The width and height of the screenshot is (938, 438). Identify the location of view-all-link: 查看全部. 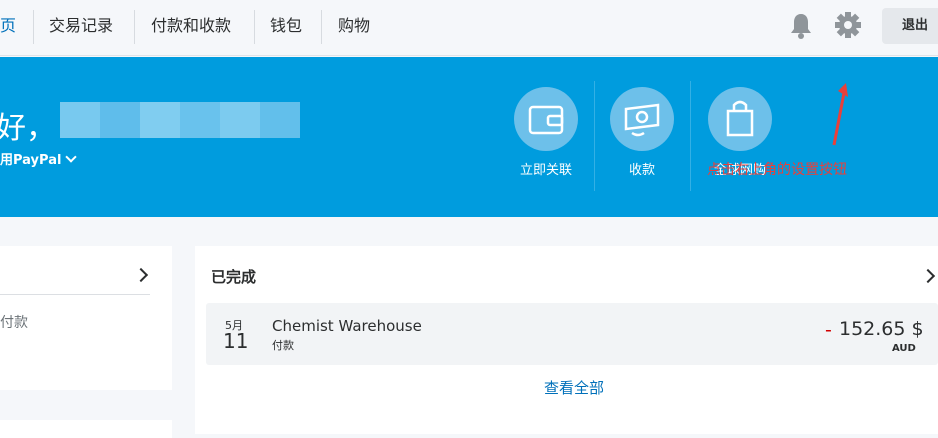
(574, 387).